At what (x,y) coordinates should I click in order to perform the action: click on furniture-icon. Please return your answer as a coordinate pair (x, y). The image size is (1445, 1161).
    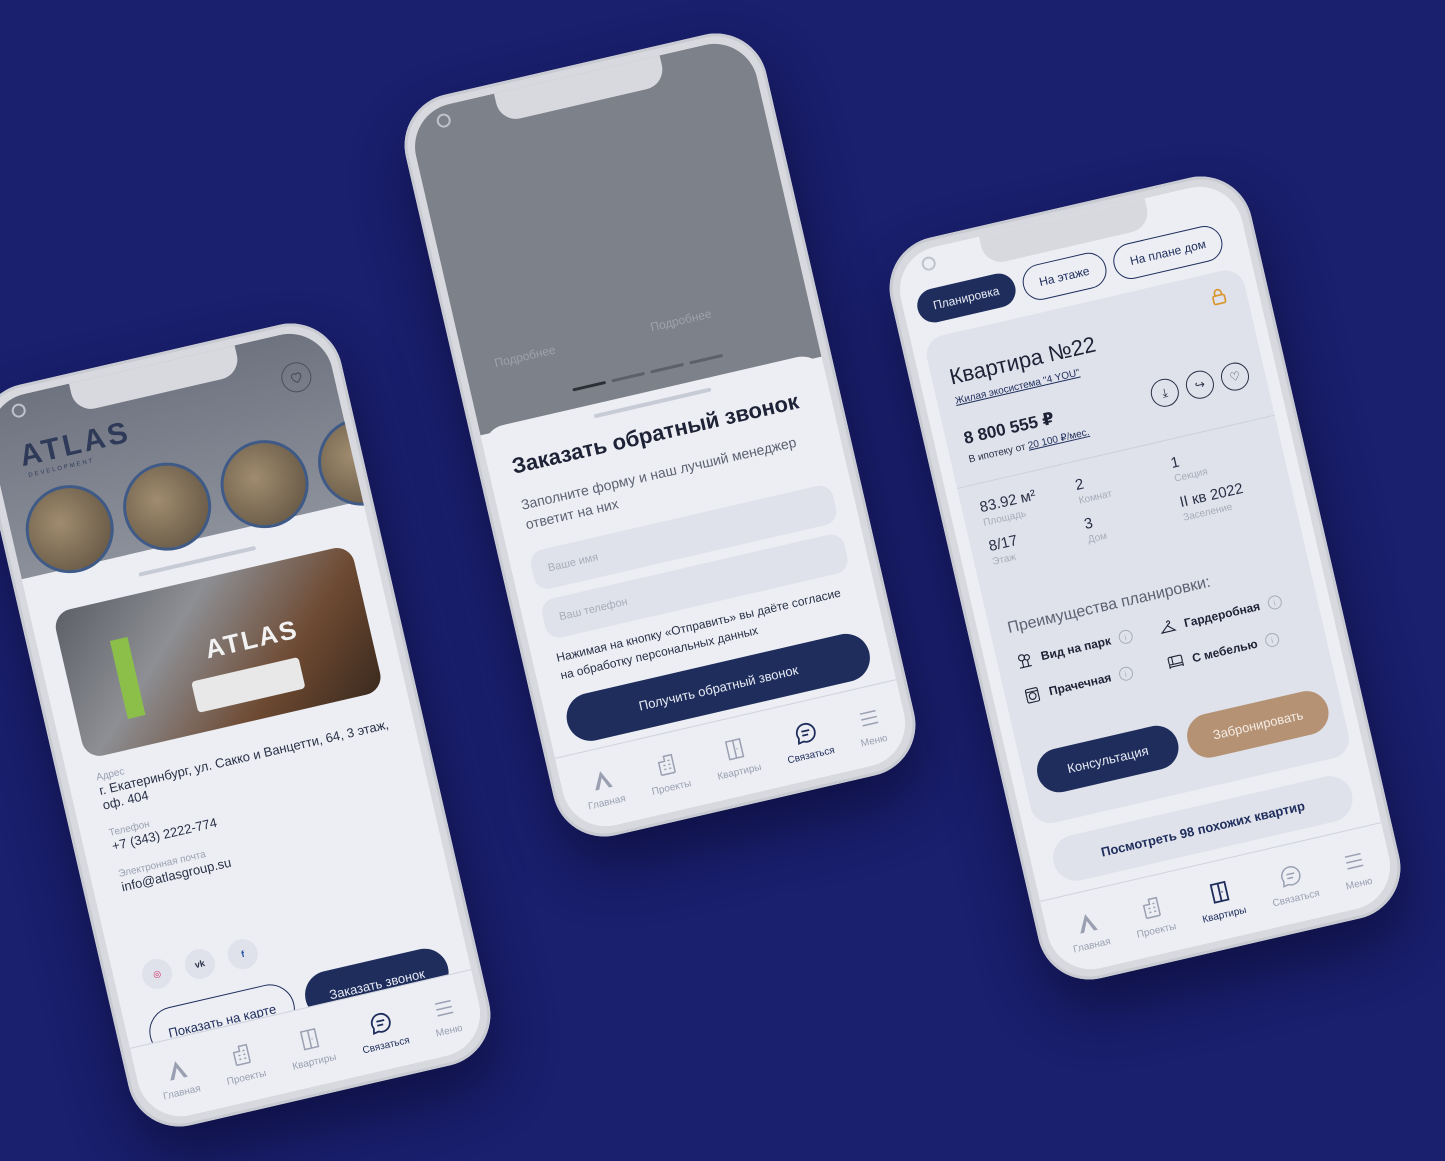
    Looking at the image, I should click on (1176, 662).